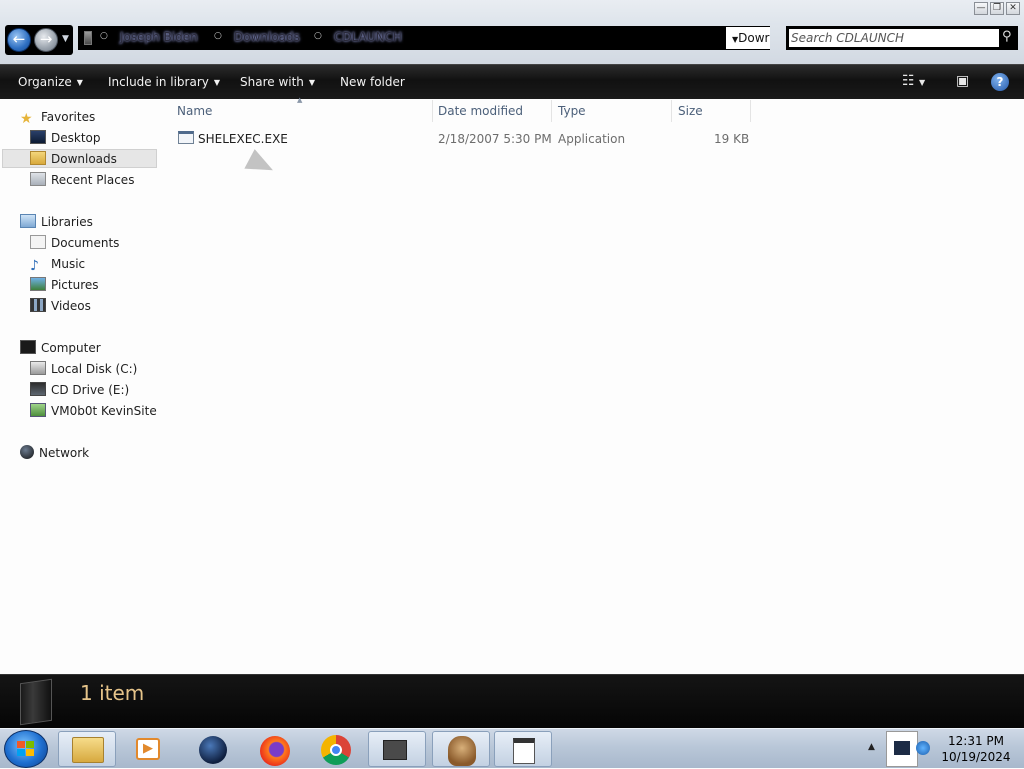 The height and width of the screenshot is (769, 1024). I want to click on nav-downloads: Downloads, so click(79, 158).